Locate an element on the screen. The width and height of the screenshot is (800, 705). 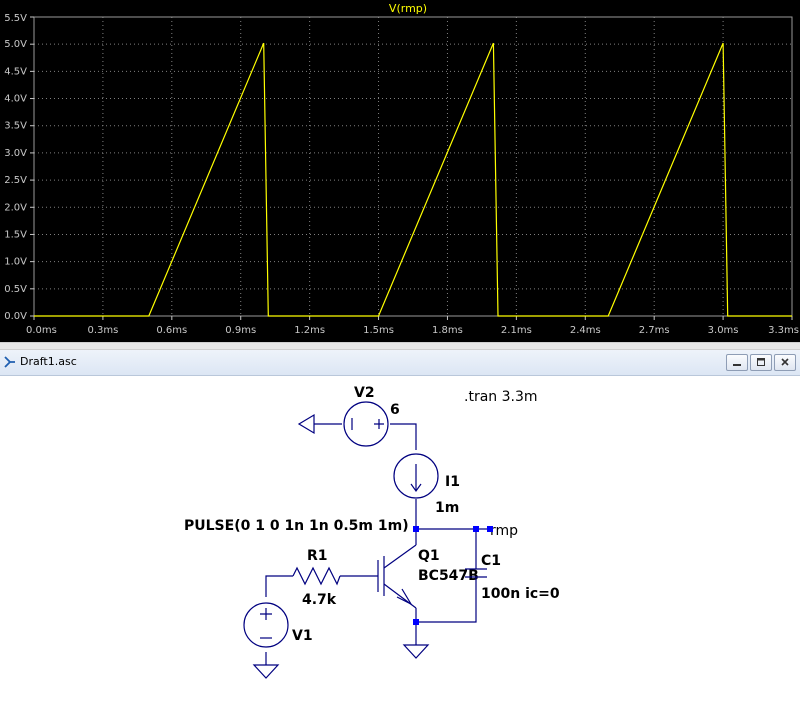
y-tick-label: 1.5V is located at coordinates (15, 234).